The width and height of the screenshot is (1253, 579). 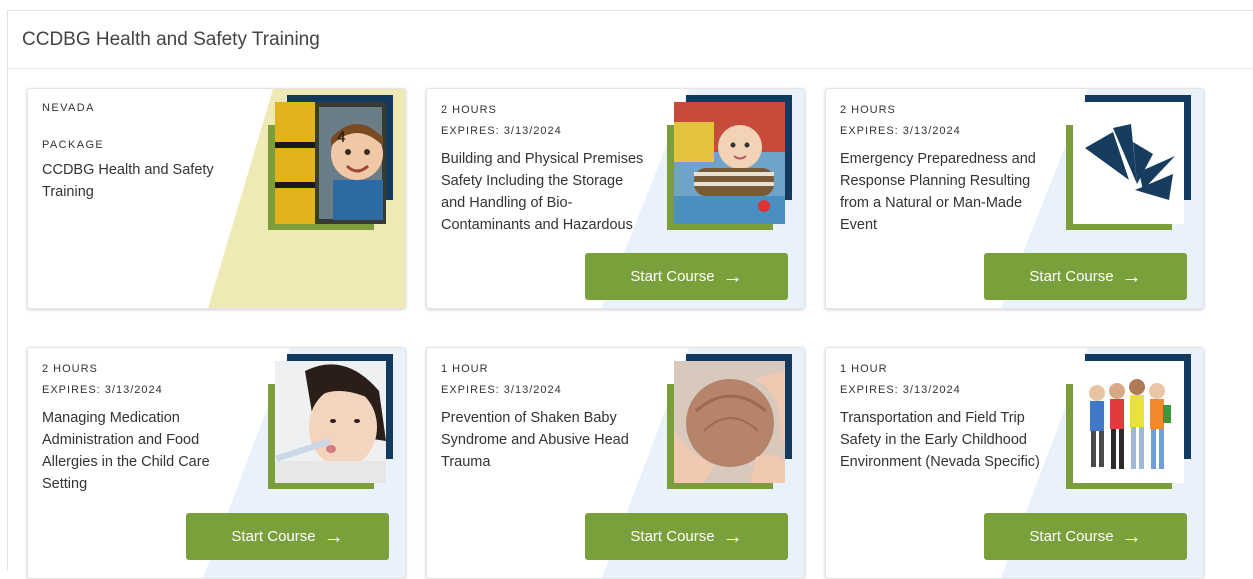 I want to click on package-region: NEVADA, so click(x=68, y=108).